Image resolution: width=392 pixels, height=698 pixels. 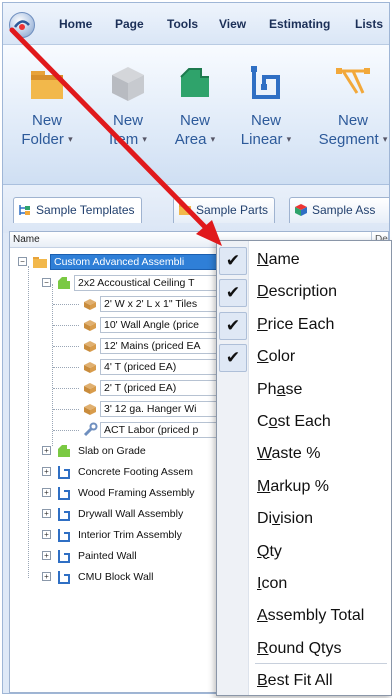 I want to click on access-key: v, so click(x=276, y=519).